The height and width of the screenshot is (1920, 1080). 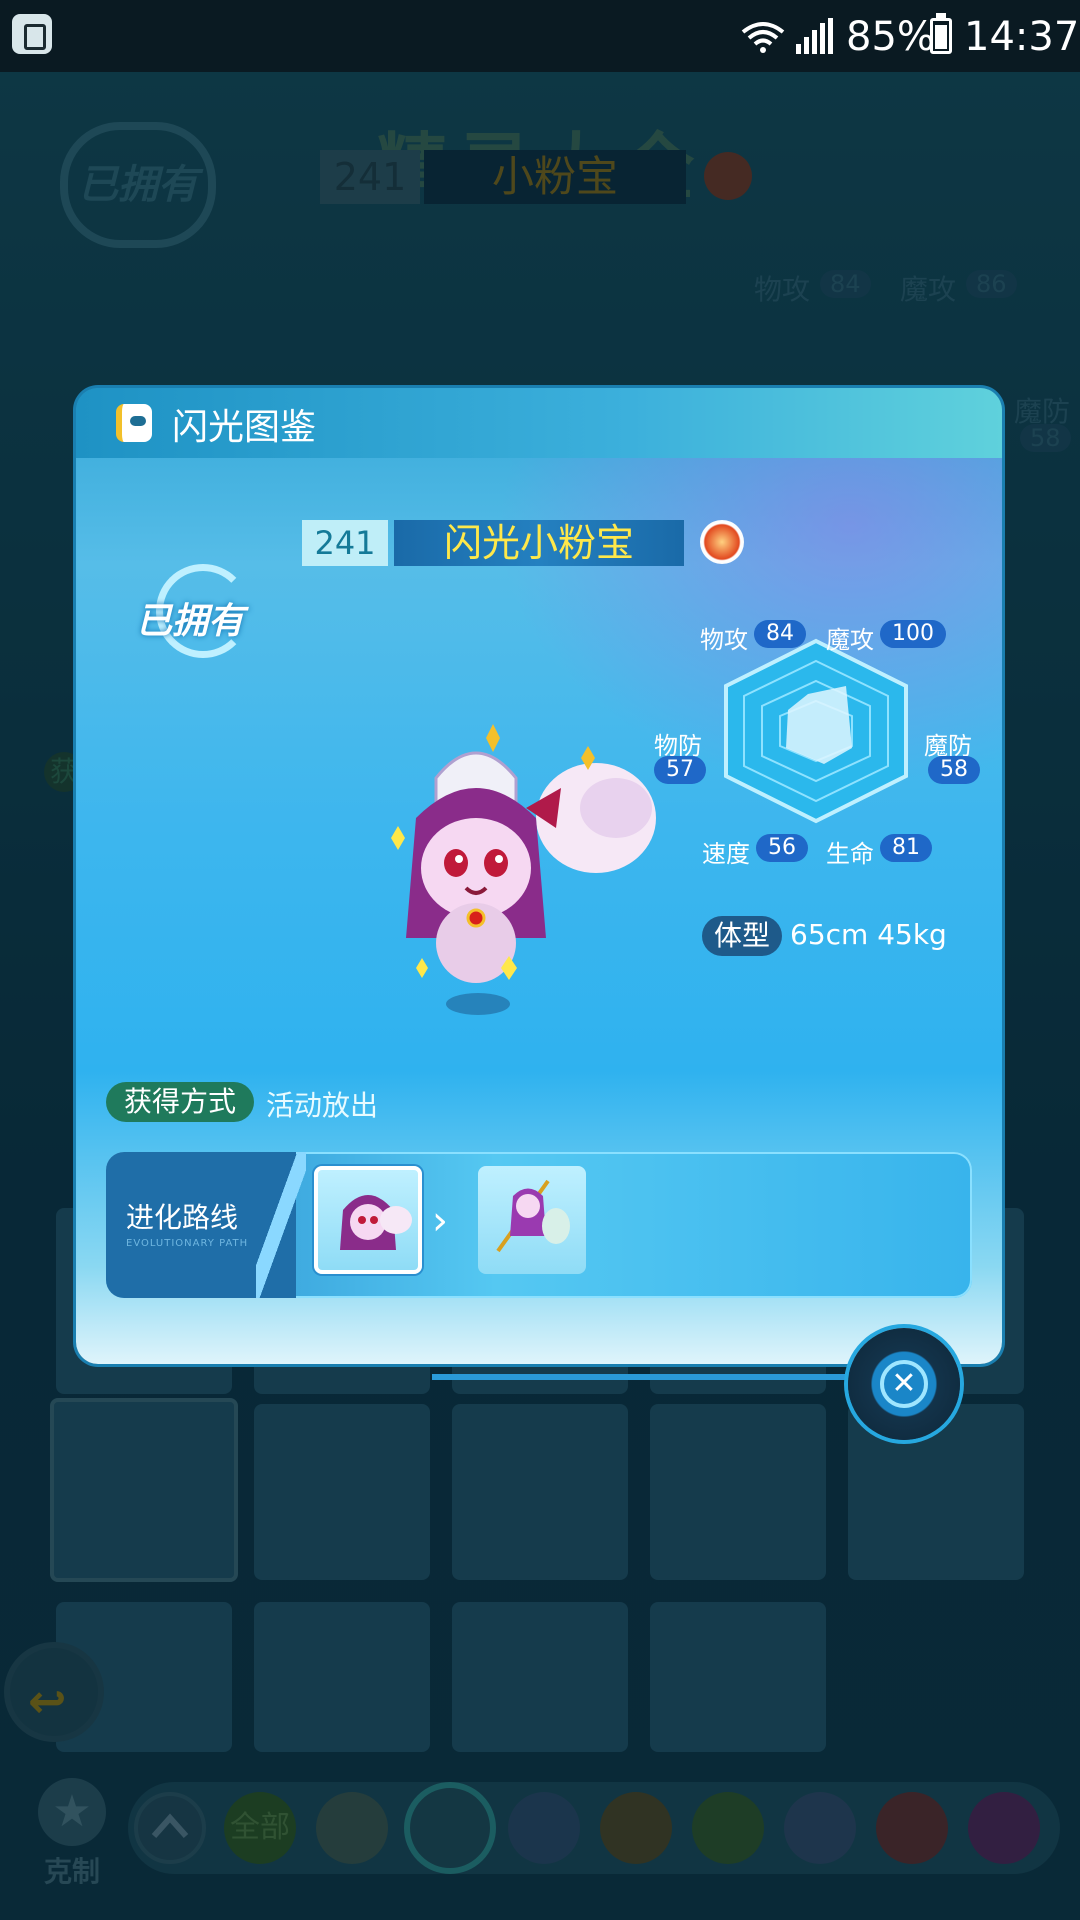 I want to click on close-icon: ✕, so click(x=904, y=1384).